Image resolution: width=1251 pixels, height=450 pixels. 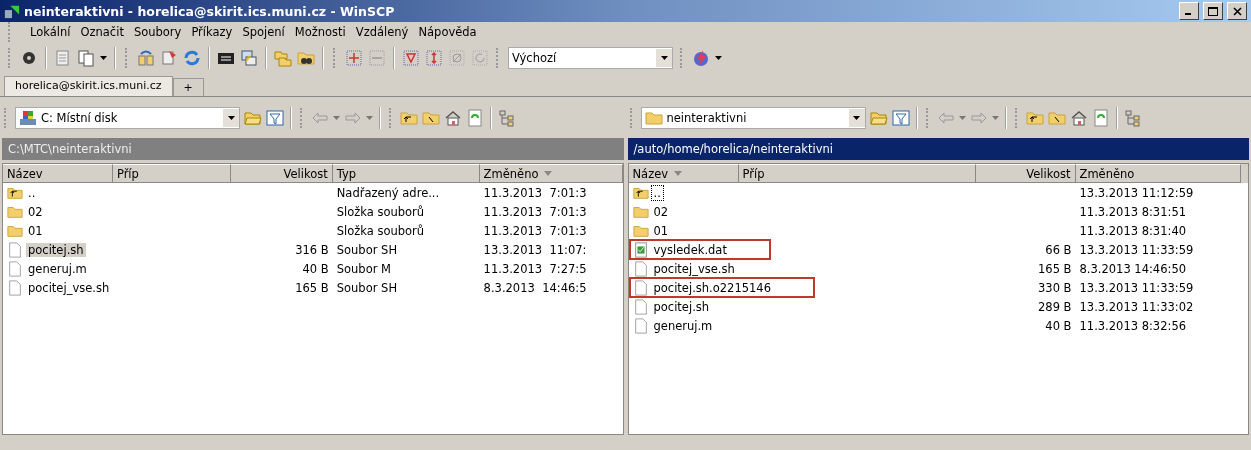 What do you see at coordinates (63, 58) in the screenshot?
I see `document-icon` at bounding box center [63, 58].